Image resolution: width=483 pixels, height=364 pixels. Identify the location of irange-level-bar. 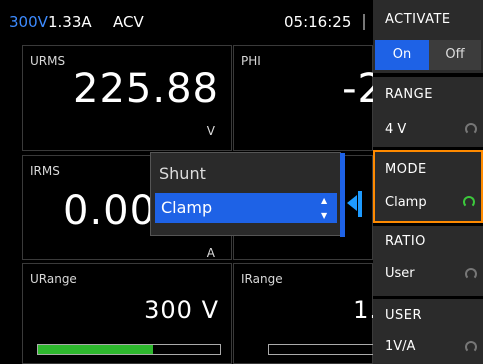
(323, 349).